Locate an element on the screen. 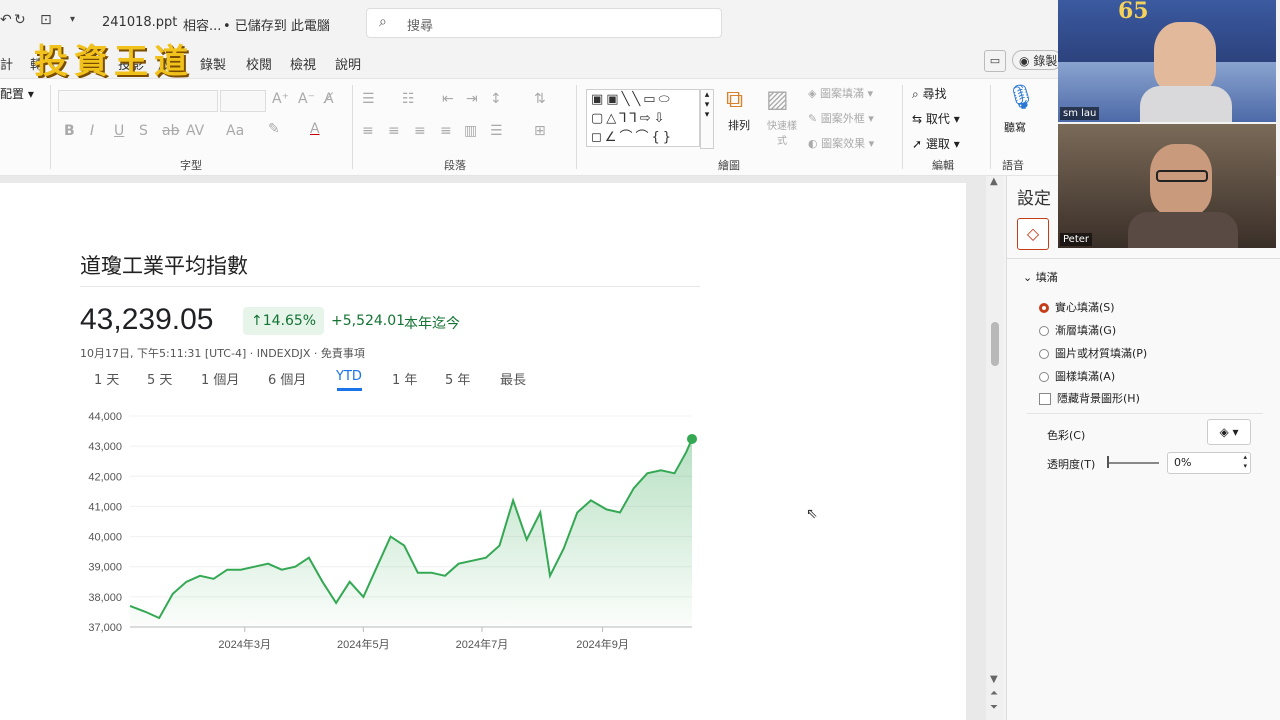 The height and width of the screenshot is (720, 1280). text-direction-icon: ⇅ is located at coordinates (540, 99).